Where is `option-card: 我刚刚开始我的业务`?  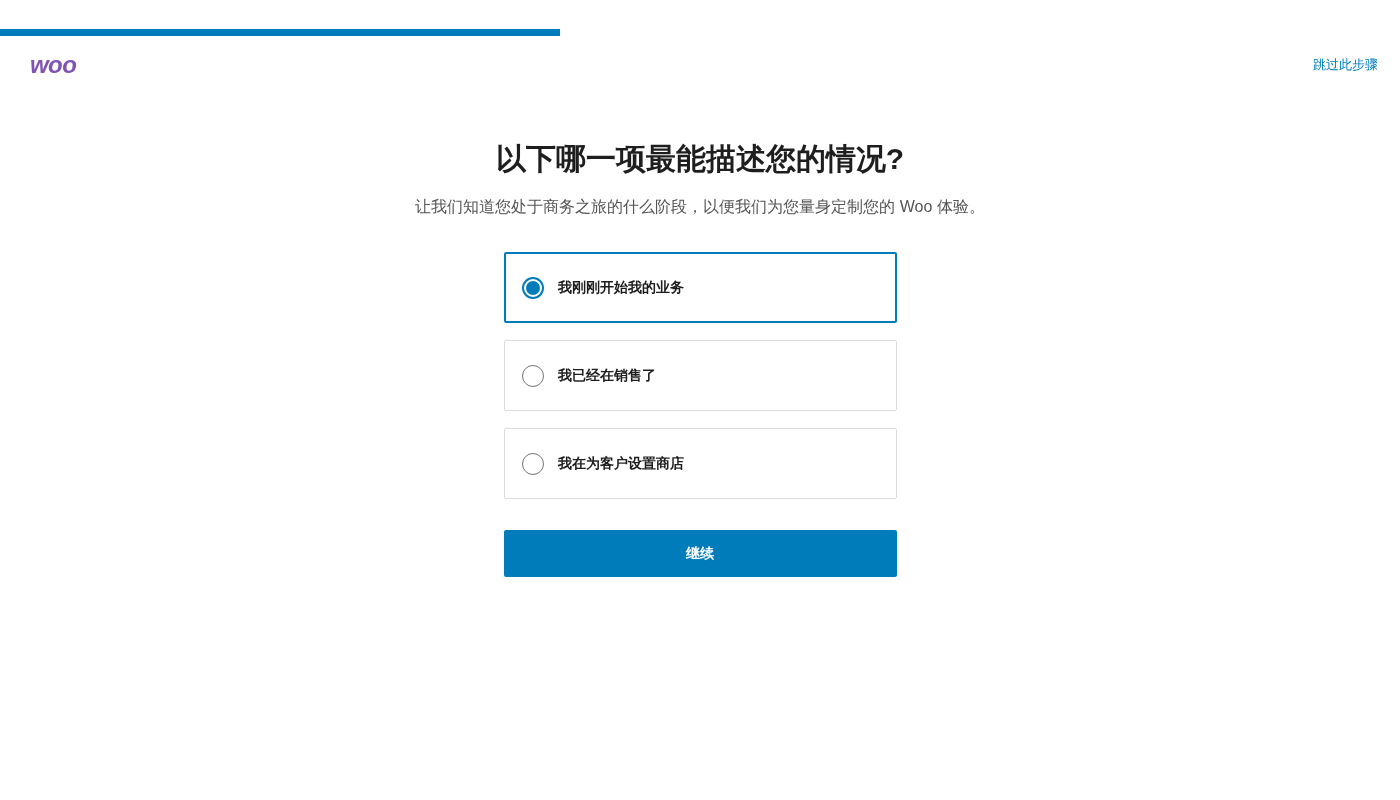 option-card: 我刚刚开始我的业务 is located at coordinates (700, 287).